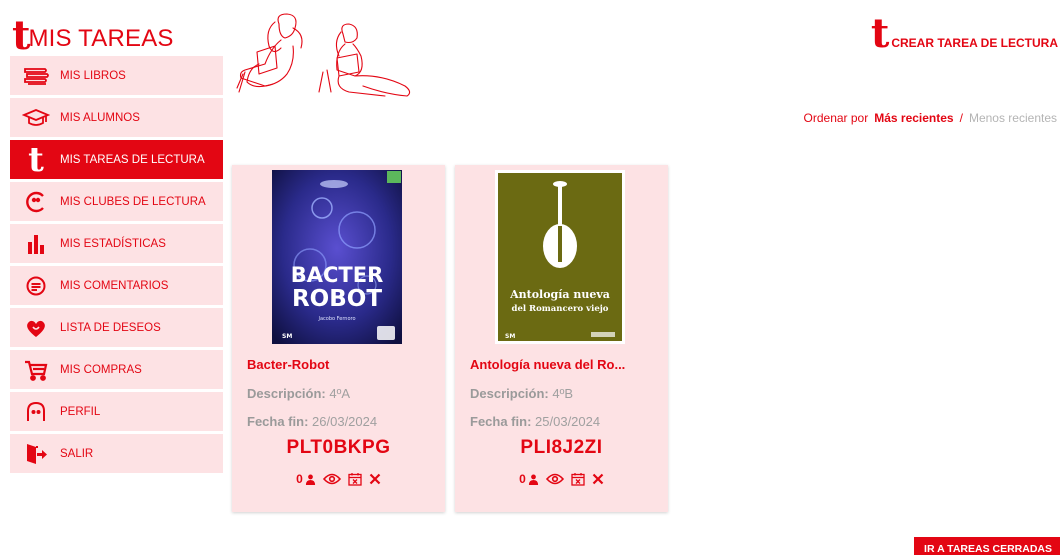 The width and height of the screenshot is (1060, 555). What do you see at coordinates (964, 34) in the screenshot?
I see `create-task-button: t CREAR TAREA DE LECTURA` at bounding box center [964, 34].